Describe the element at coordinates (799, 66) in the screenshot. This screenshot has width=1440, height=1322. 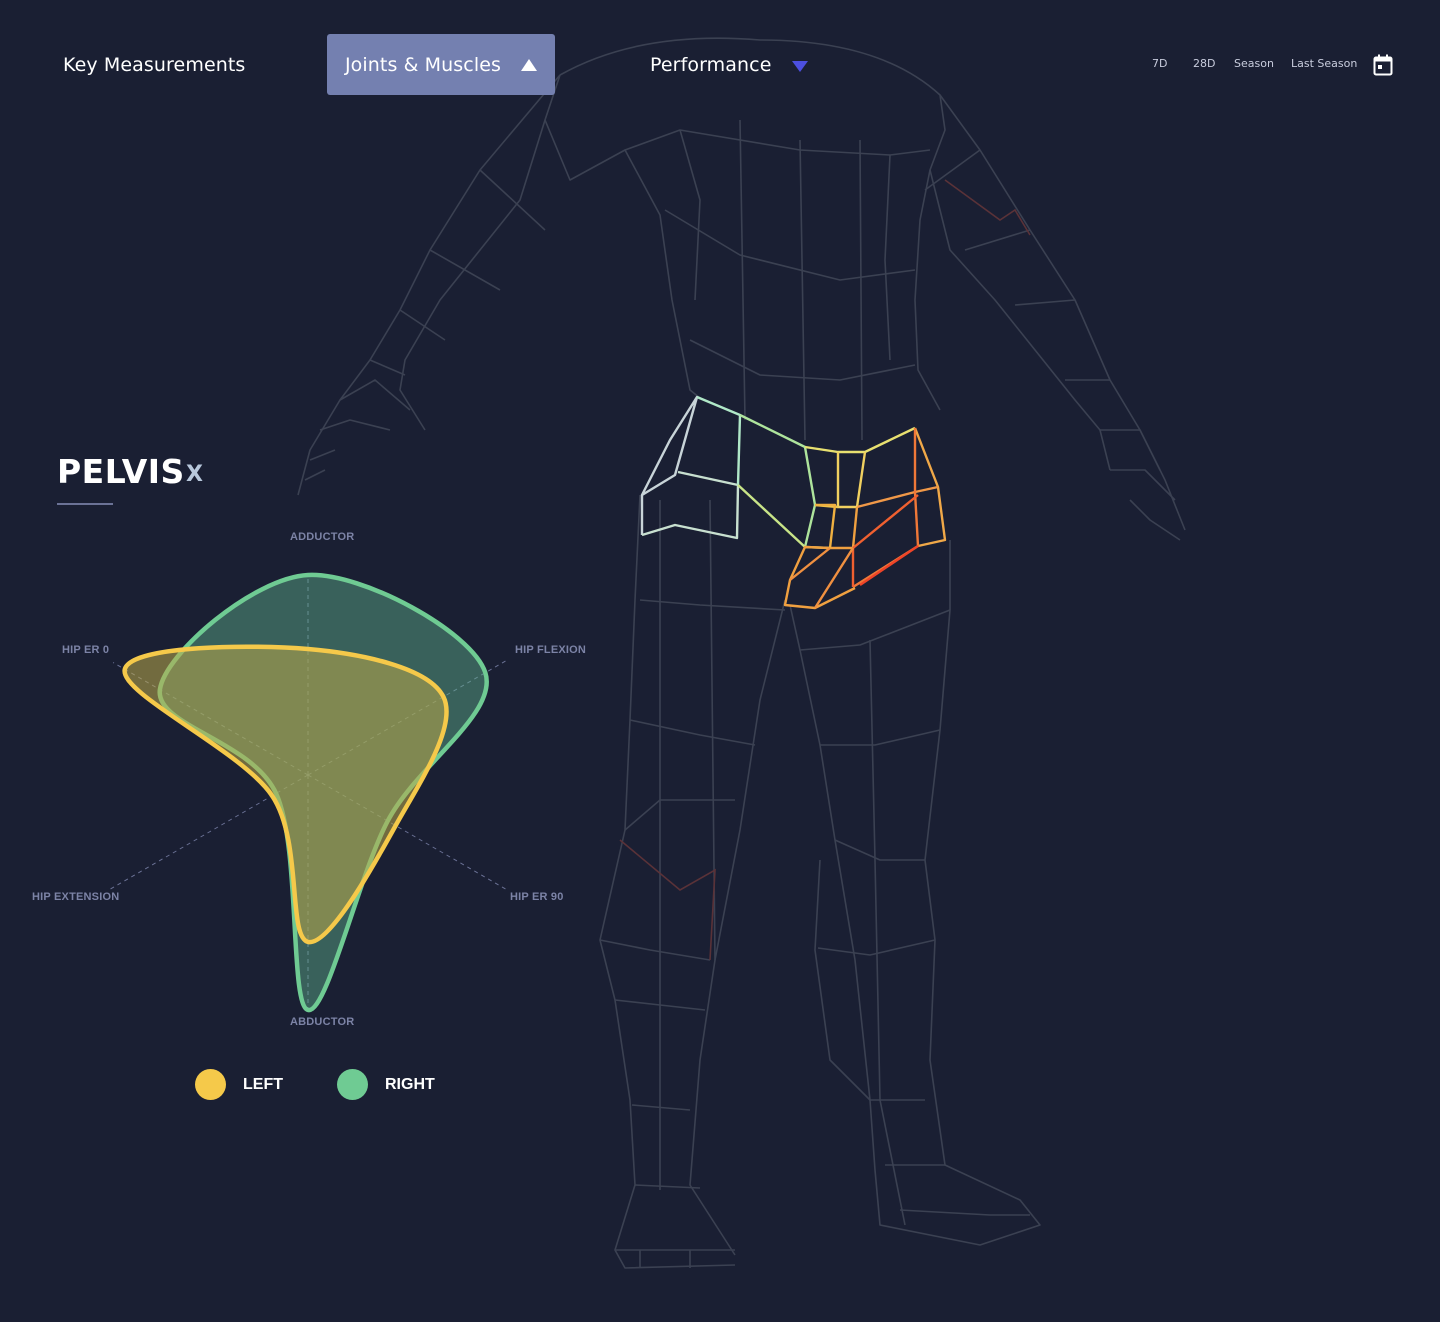
I see `caret-down-icon` at that location.